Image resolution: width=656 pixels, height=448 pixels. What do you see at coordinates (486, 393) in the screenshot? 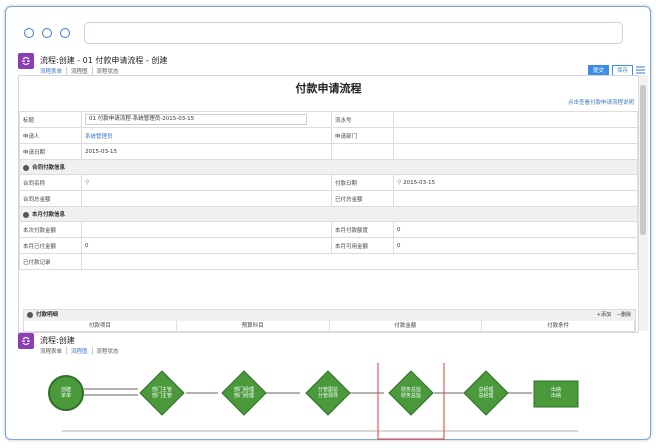
I see `node-label: 总经理 总经理` at bounding box center [486, 393].